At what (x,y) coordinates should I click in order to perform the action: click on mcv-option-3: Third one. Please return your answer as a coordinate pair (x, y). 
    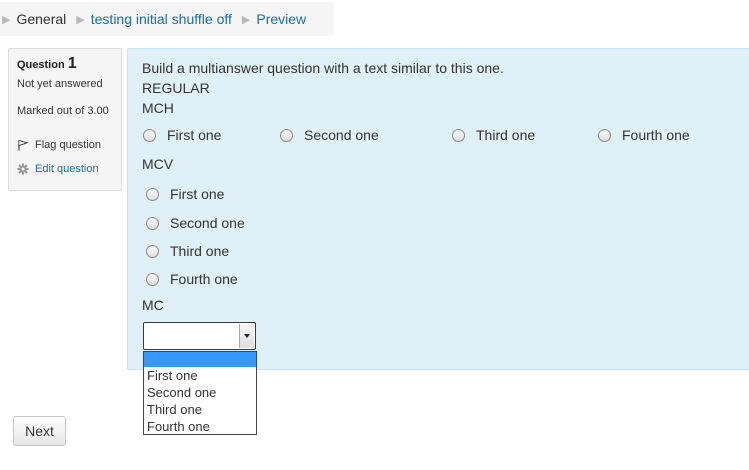
    Looking at the image, I should click on (187, 251).